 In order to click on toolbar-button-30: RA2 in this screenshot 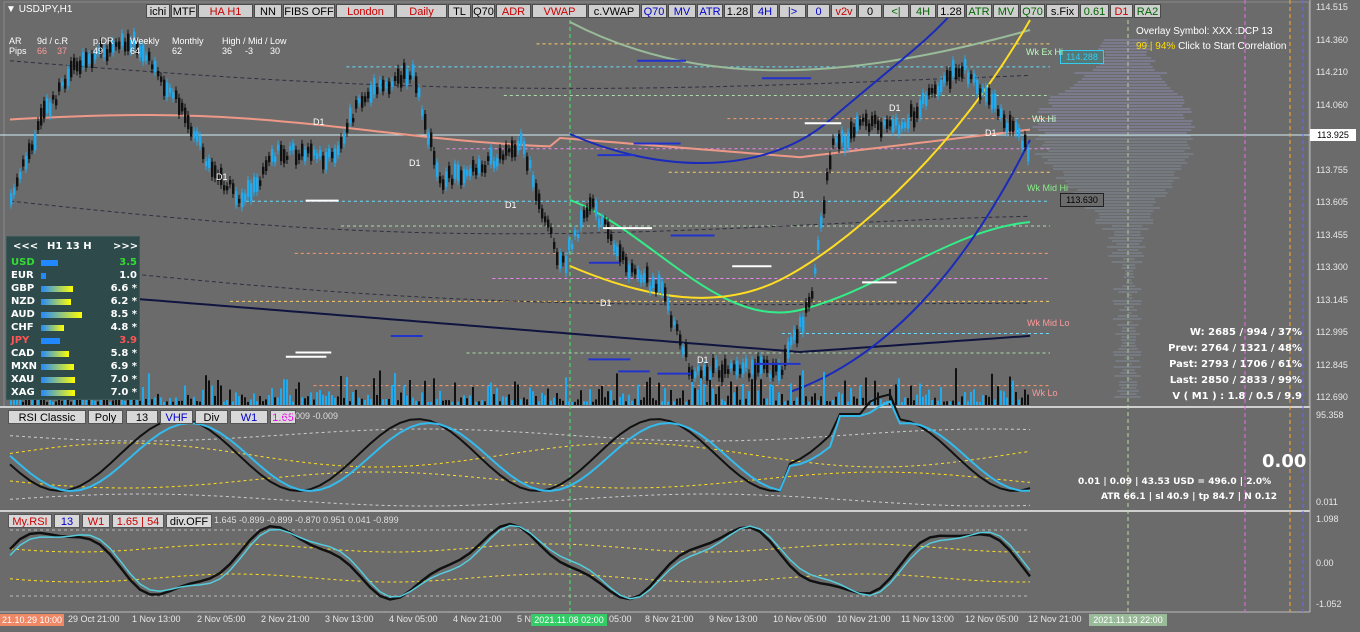, I will do `click(1147, 11)`.